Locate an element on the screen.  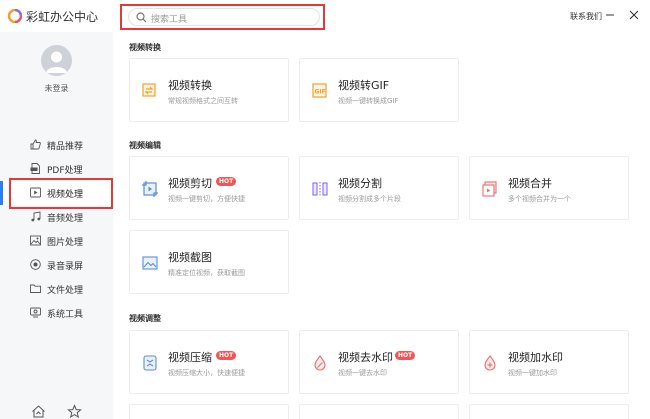
card-desc: 视频一键转换成GIF is located at coordinates (368, 101).